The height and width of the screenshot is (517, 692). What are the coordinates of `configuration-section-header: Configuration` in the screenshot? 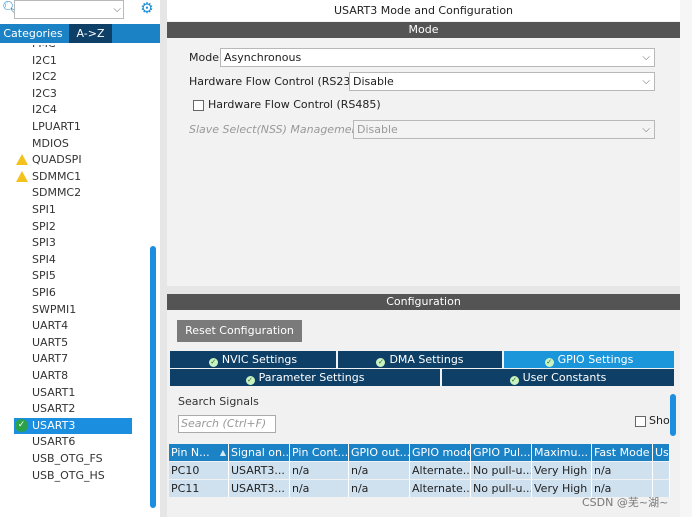 It's located at (423, 302).